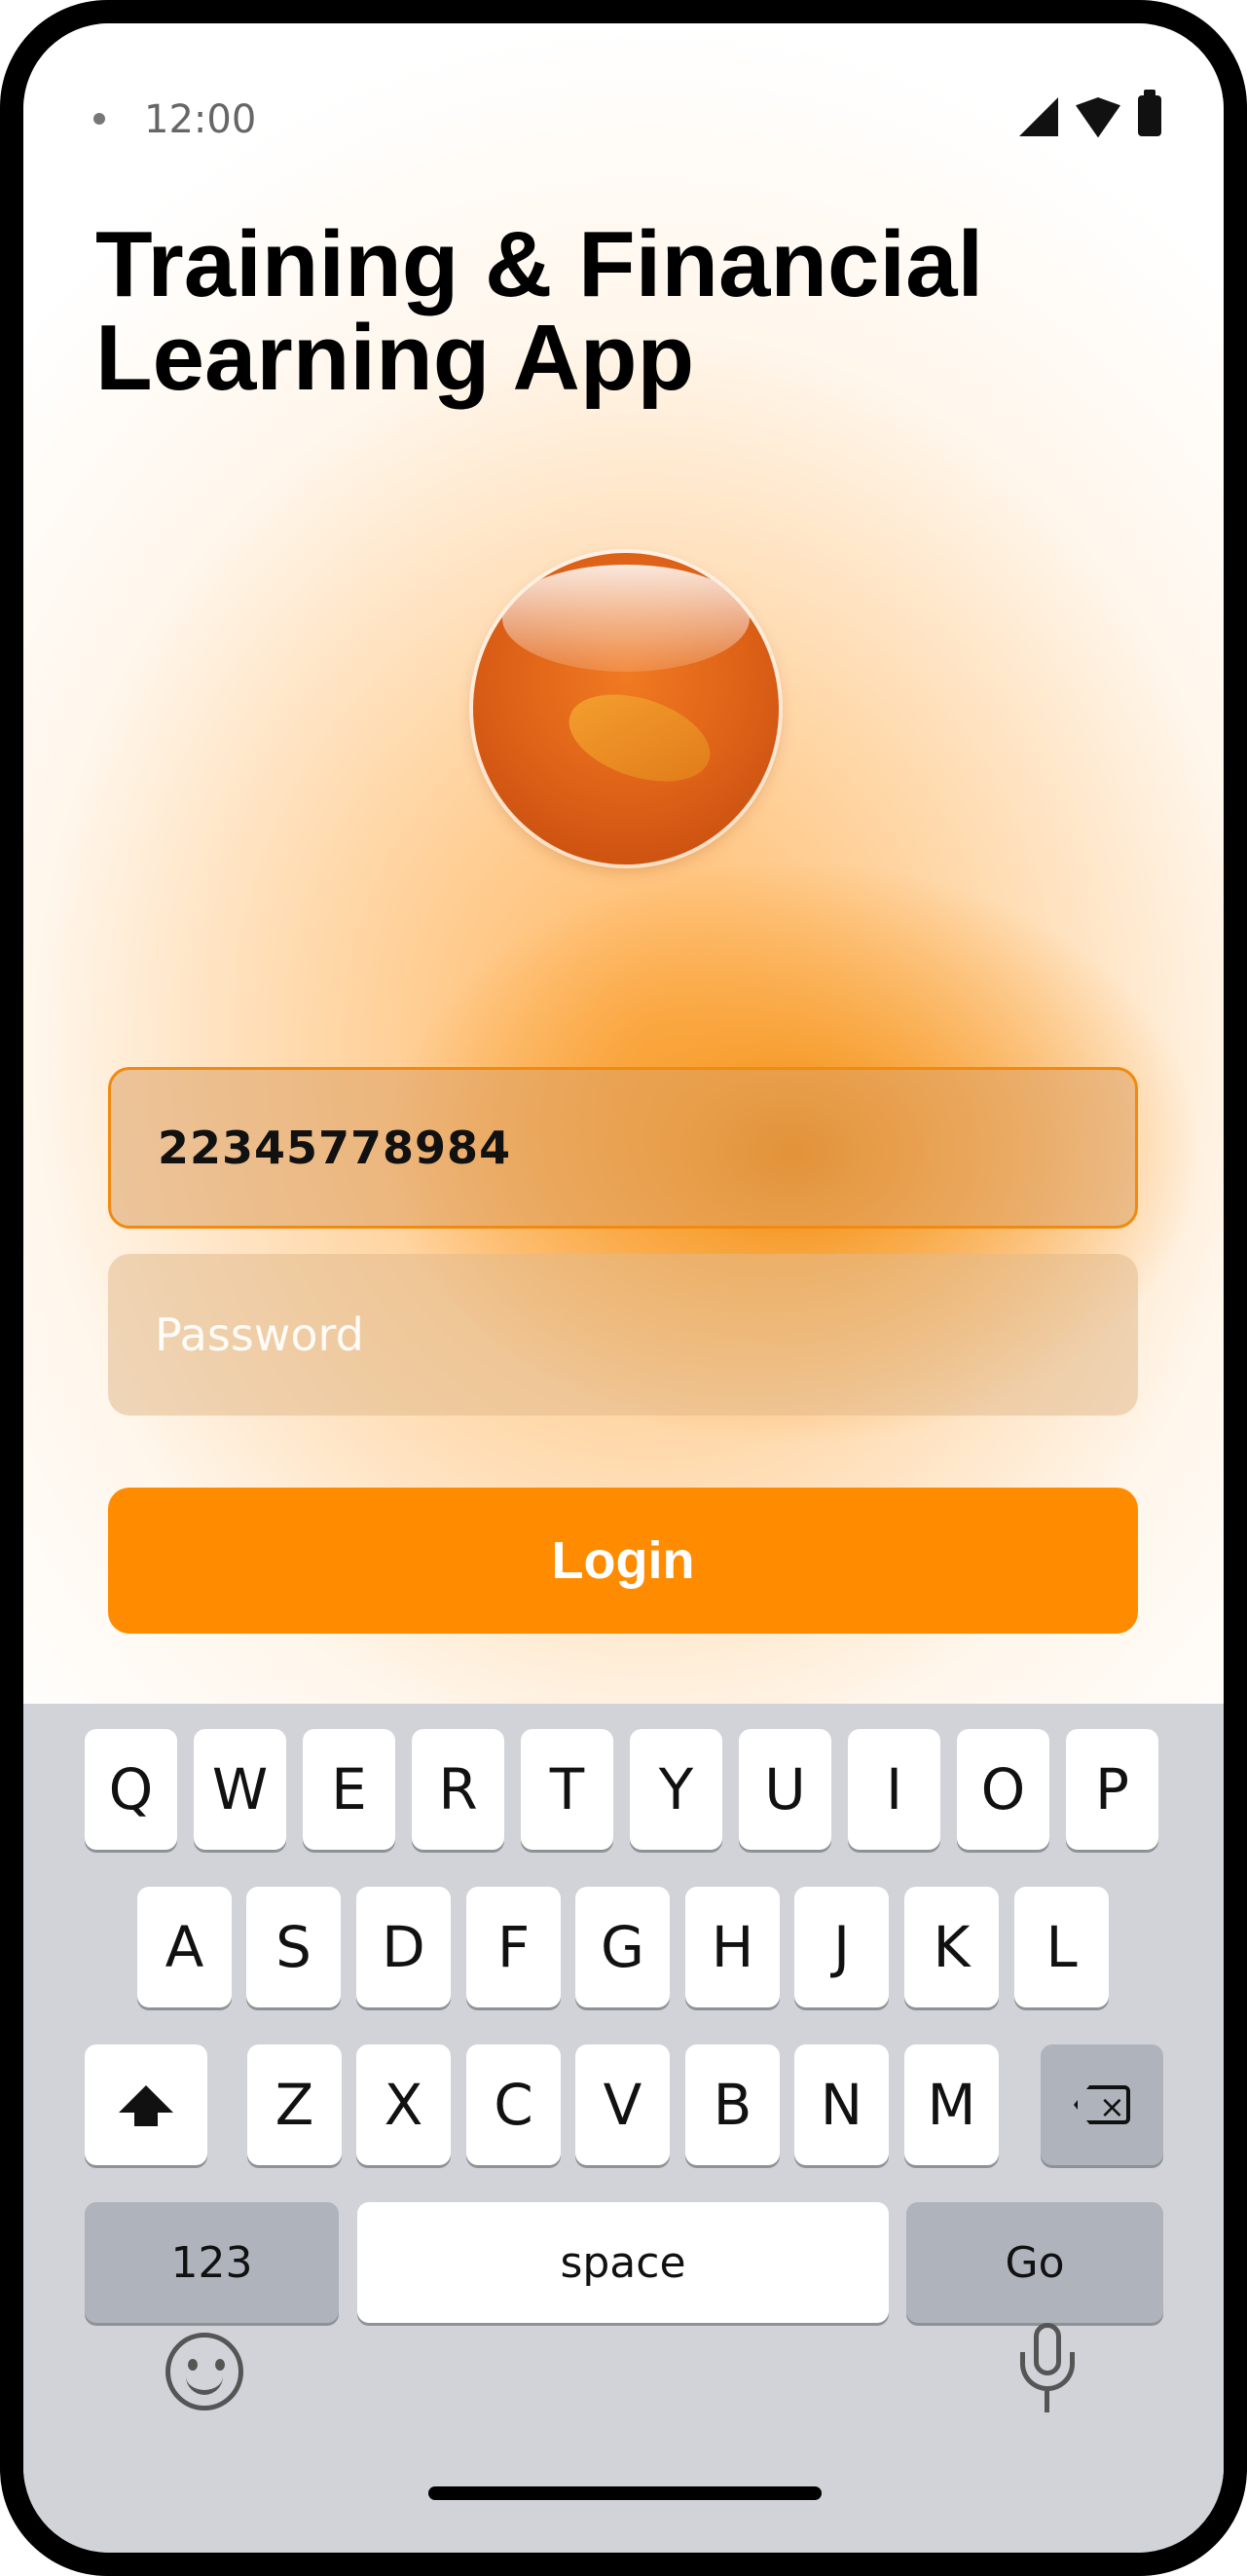 This screenshot has width=1247, height=2576. Describe the element at coordinates (131, 1789) in the screenshot. I see `key-q: Q` at that location.